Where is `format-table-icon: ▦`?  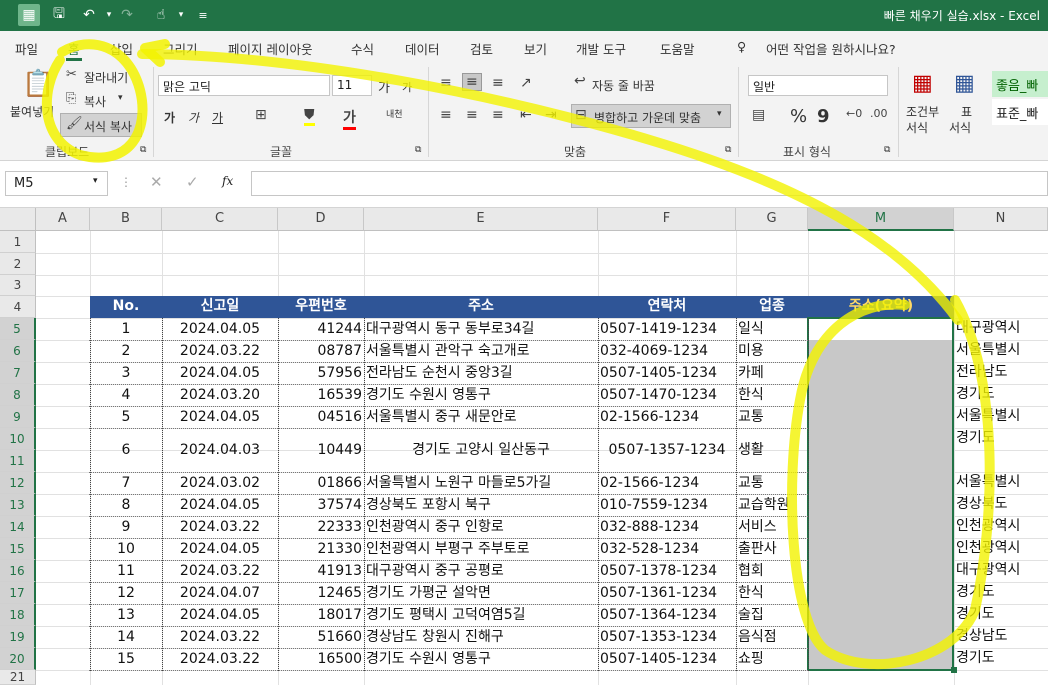
format-table-icon: ▦ is located at coordinates (964, 83).